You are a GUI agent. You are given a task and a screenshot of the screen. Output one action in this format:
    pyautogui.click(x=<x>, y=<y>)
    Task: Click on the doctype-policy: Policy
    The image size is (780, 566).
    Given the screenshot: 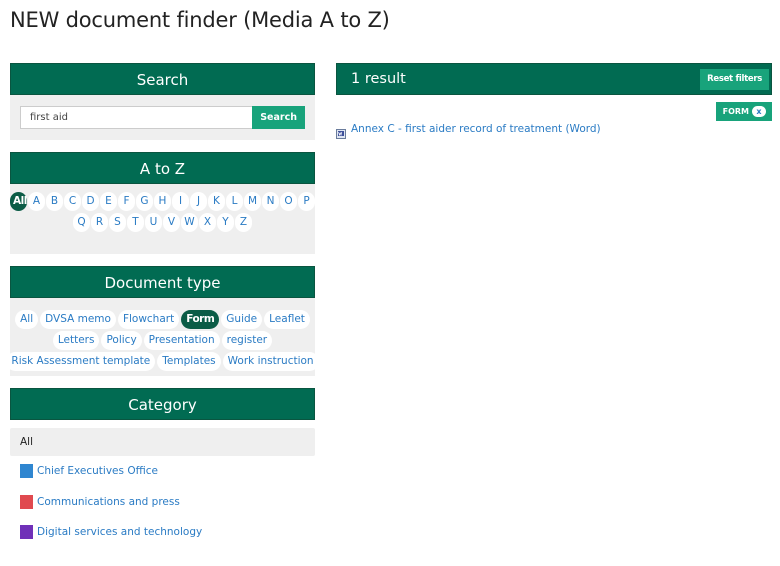 What is the action you would take?
    pyautogui.click(x=121, y=340)
    